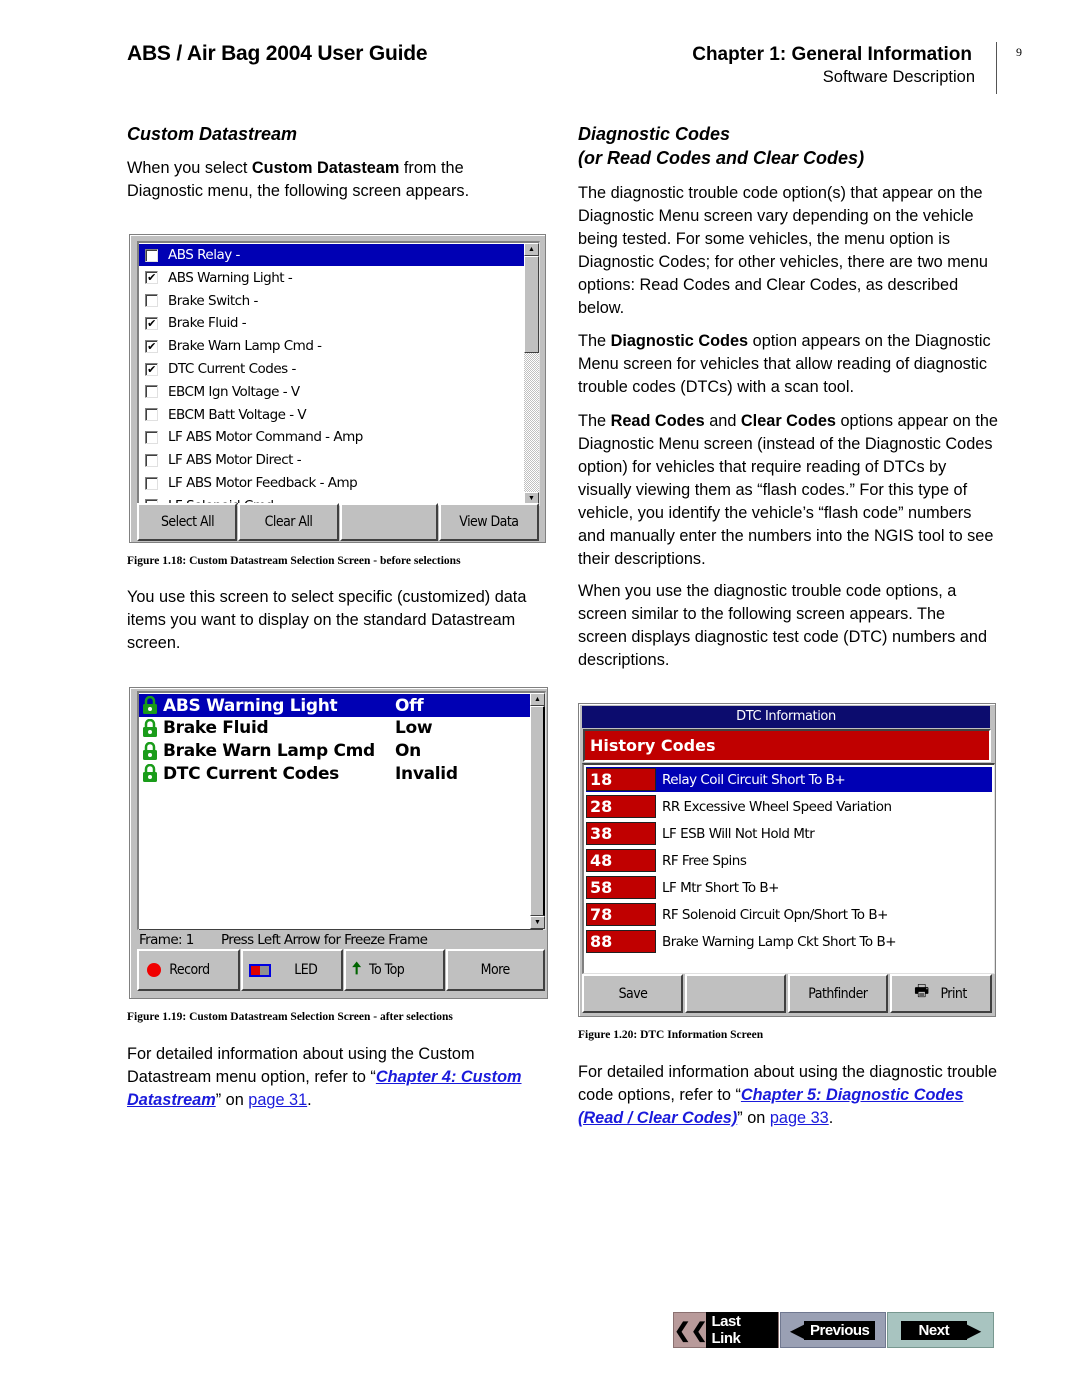 Image resolution: width=1080 pixels, height=1397 pixels. What do you see at coordinates (789, 806) in the screenshot?
I see `dtc-row: 28 RR Excessive Wheel Speed Variation` at bounding box center [789, 806].